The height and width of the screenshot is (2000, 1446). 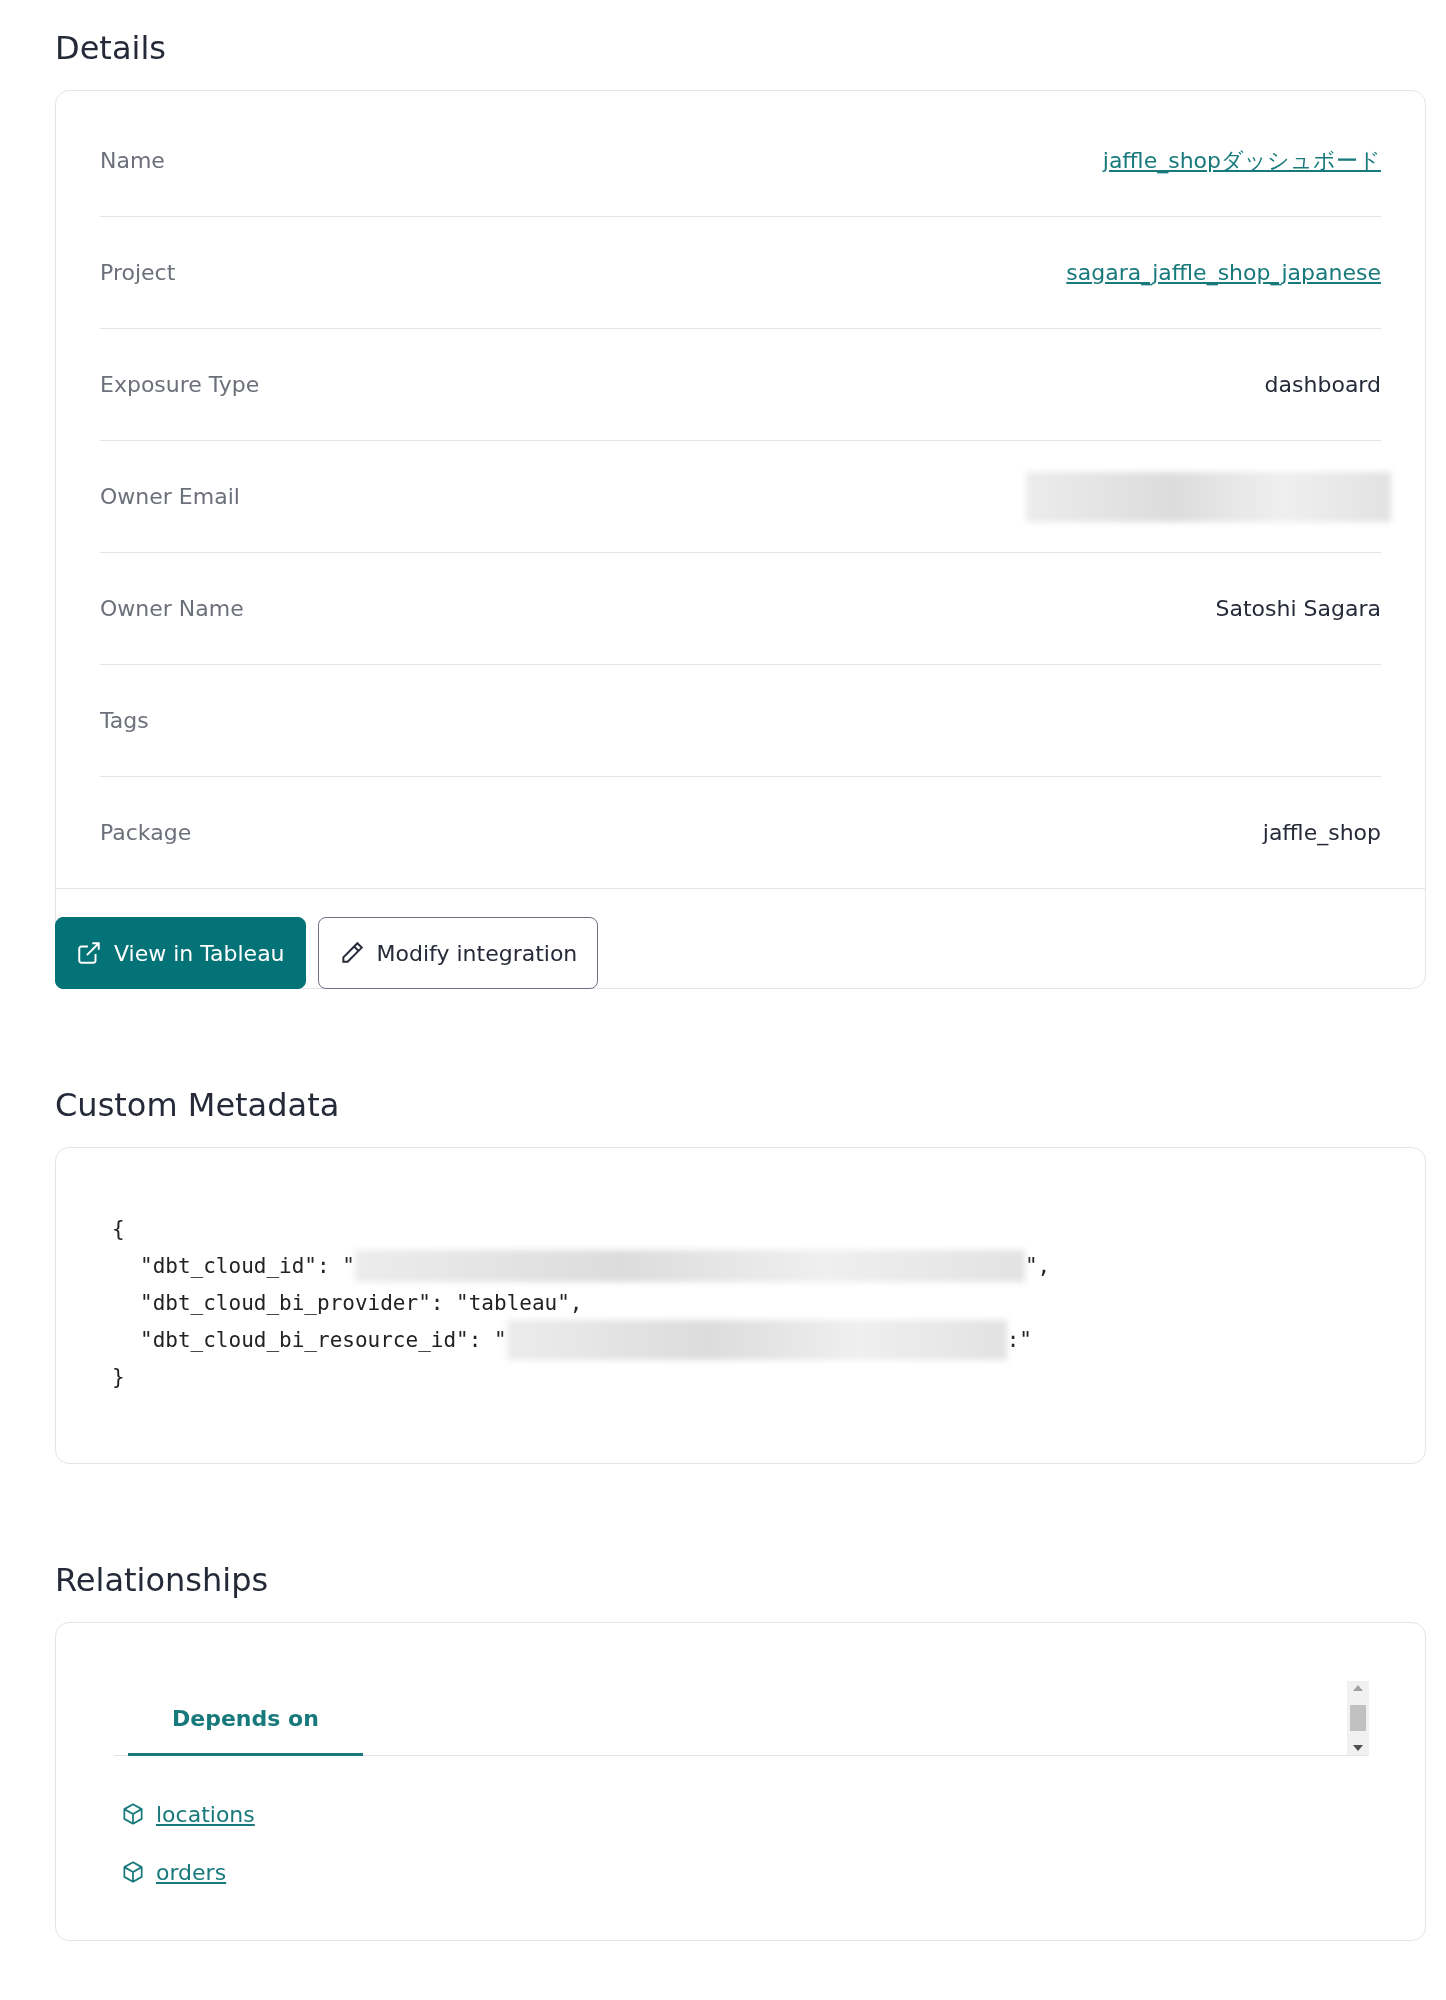 What do you see at coordinates (132, 160) in the screenshot?
I see `field-label: Name` at bounding box center [132, 160].